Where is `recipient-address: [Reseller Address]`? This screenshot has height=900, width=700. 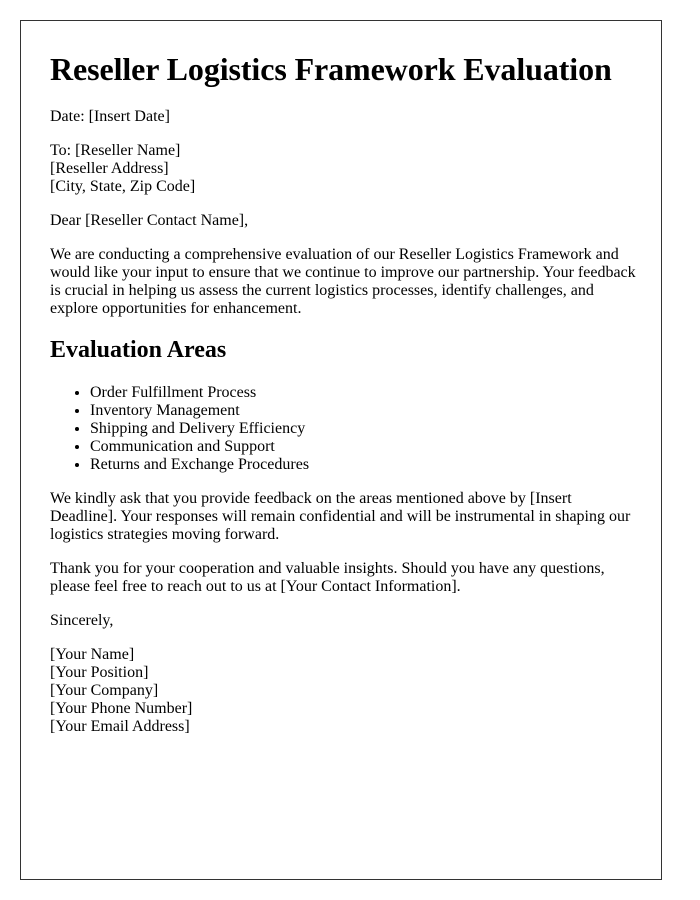 recipient-address: [Reseller Address] is located at coordinates (109, 168).